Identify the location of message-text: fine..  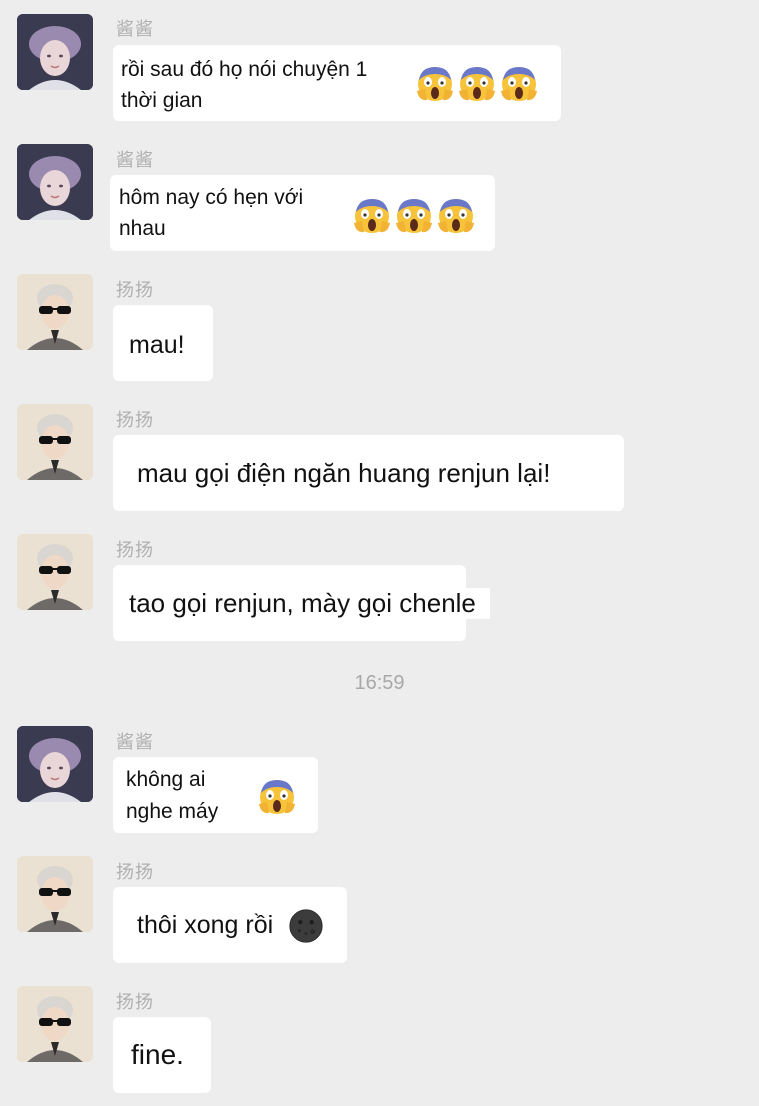
(157, 1054).